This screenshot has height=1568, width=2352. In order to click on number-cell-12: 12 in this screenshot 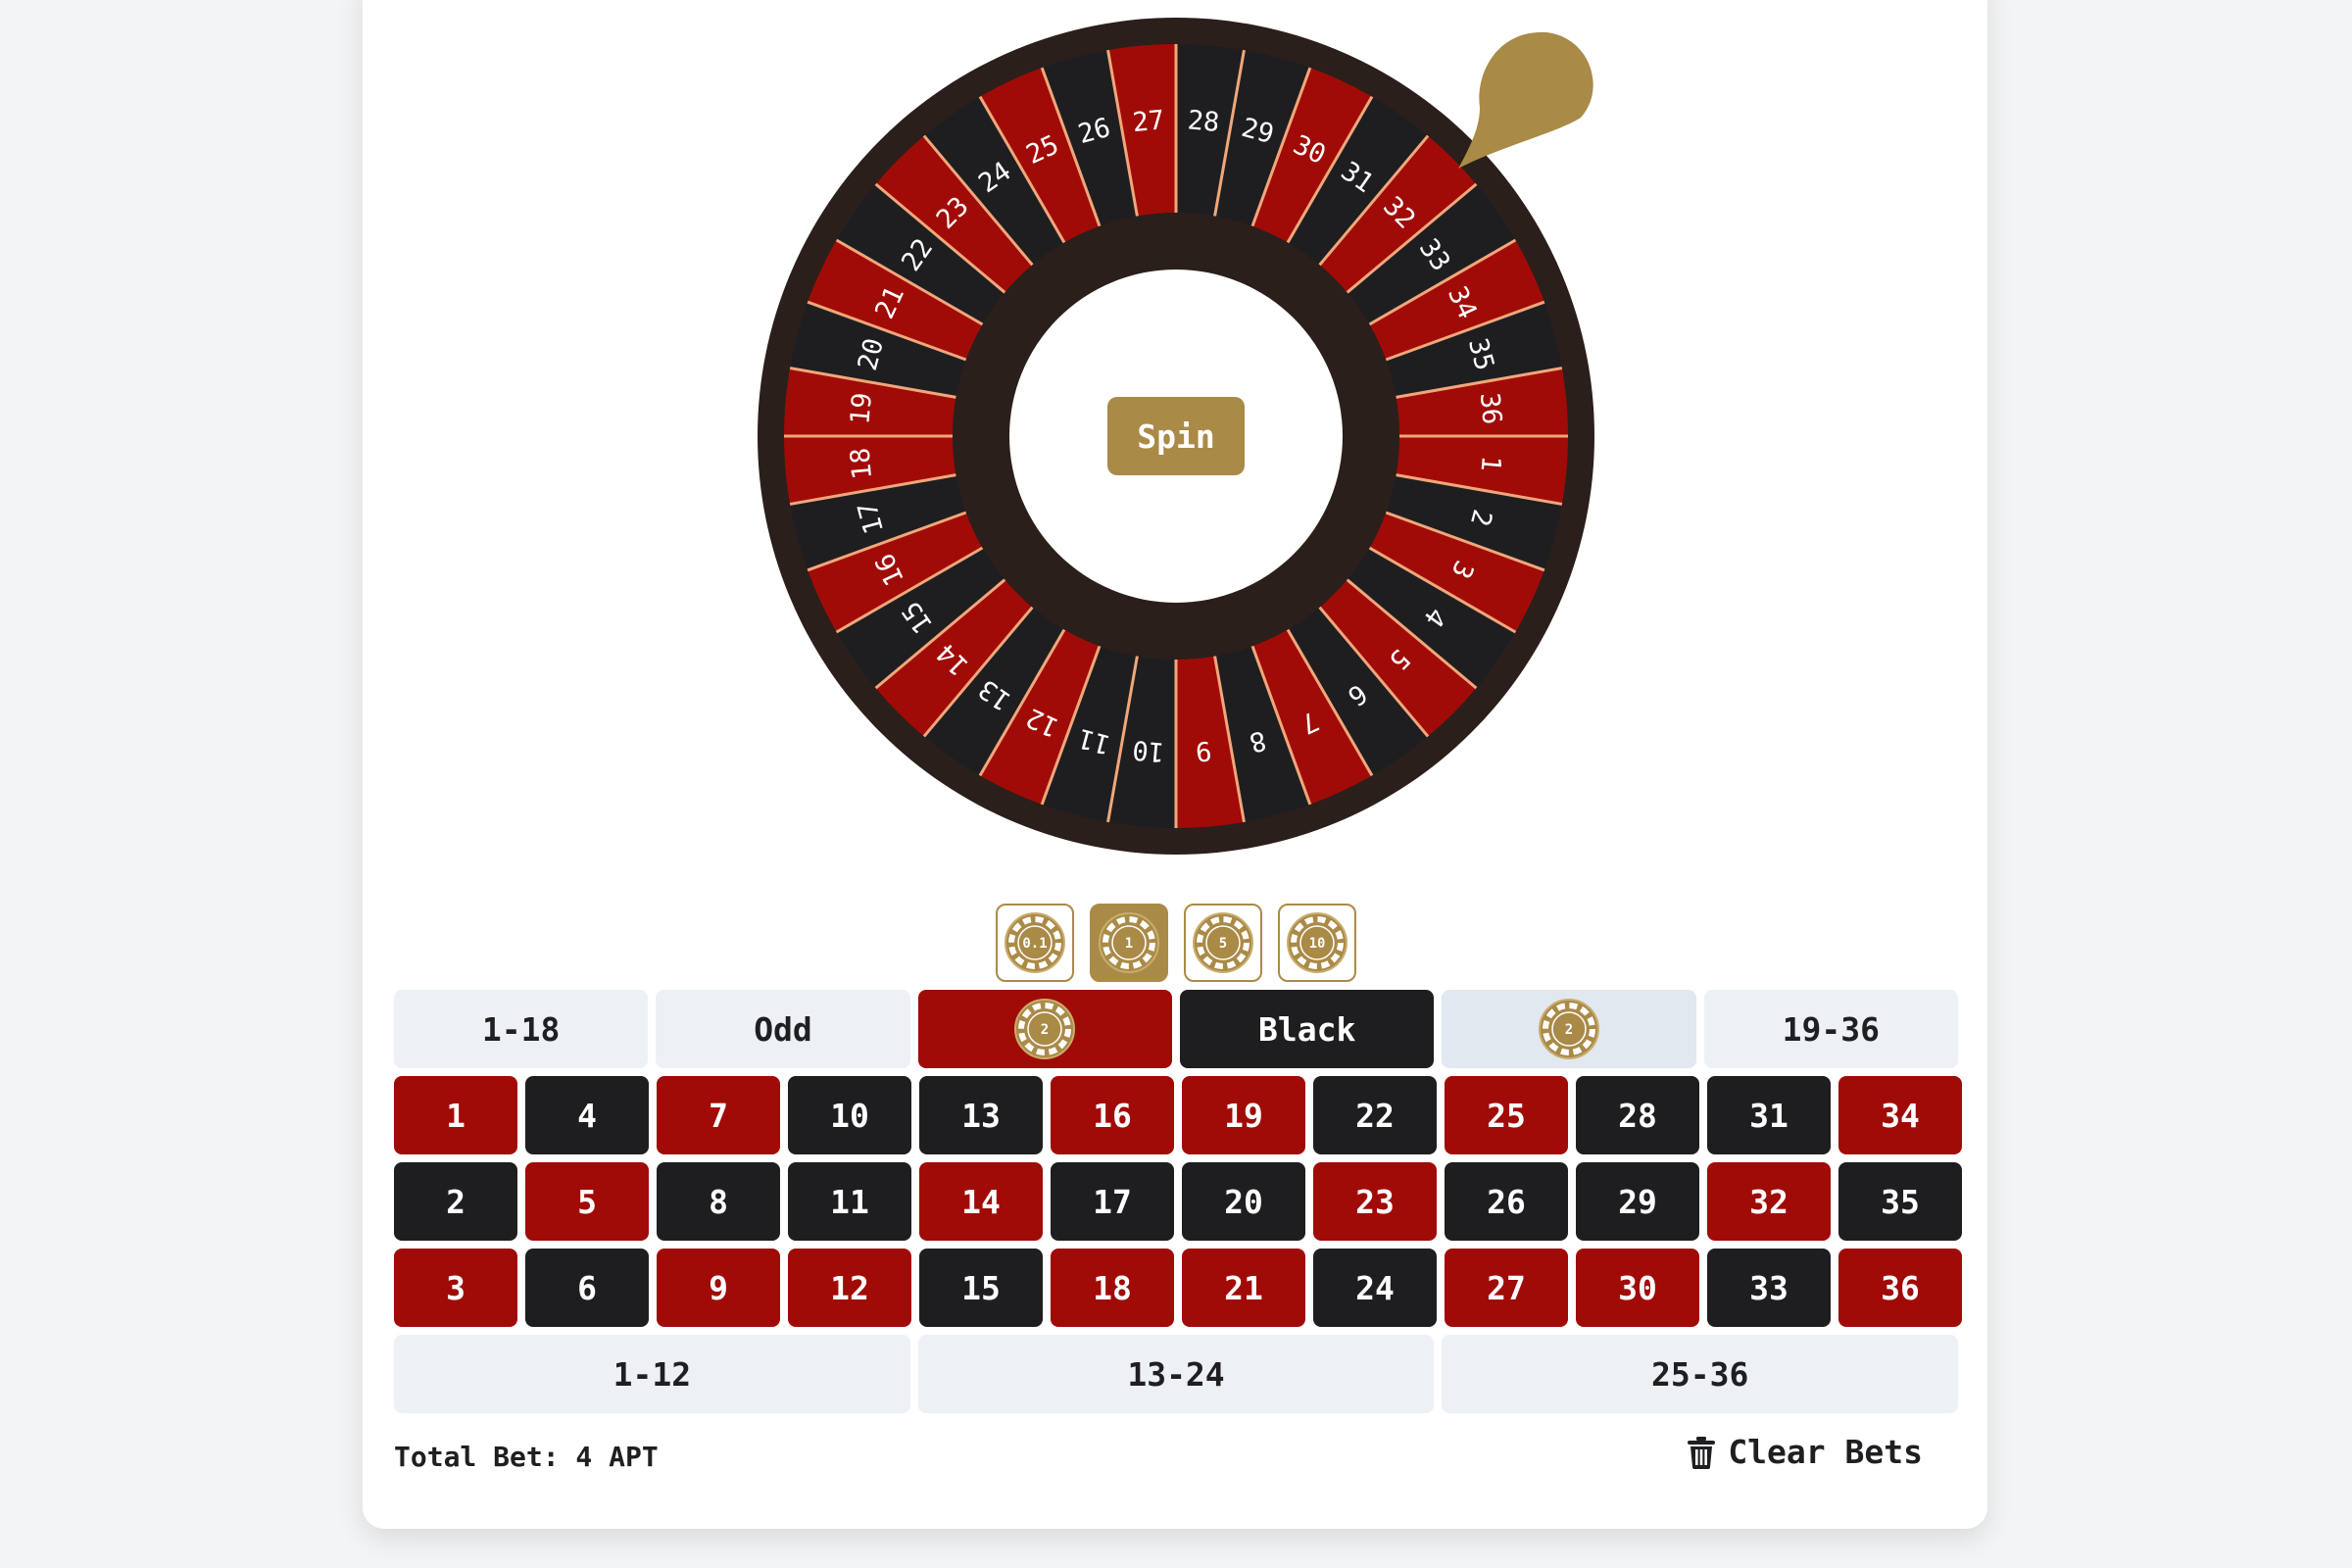, I will do `click(849, 1288)`.